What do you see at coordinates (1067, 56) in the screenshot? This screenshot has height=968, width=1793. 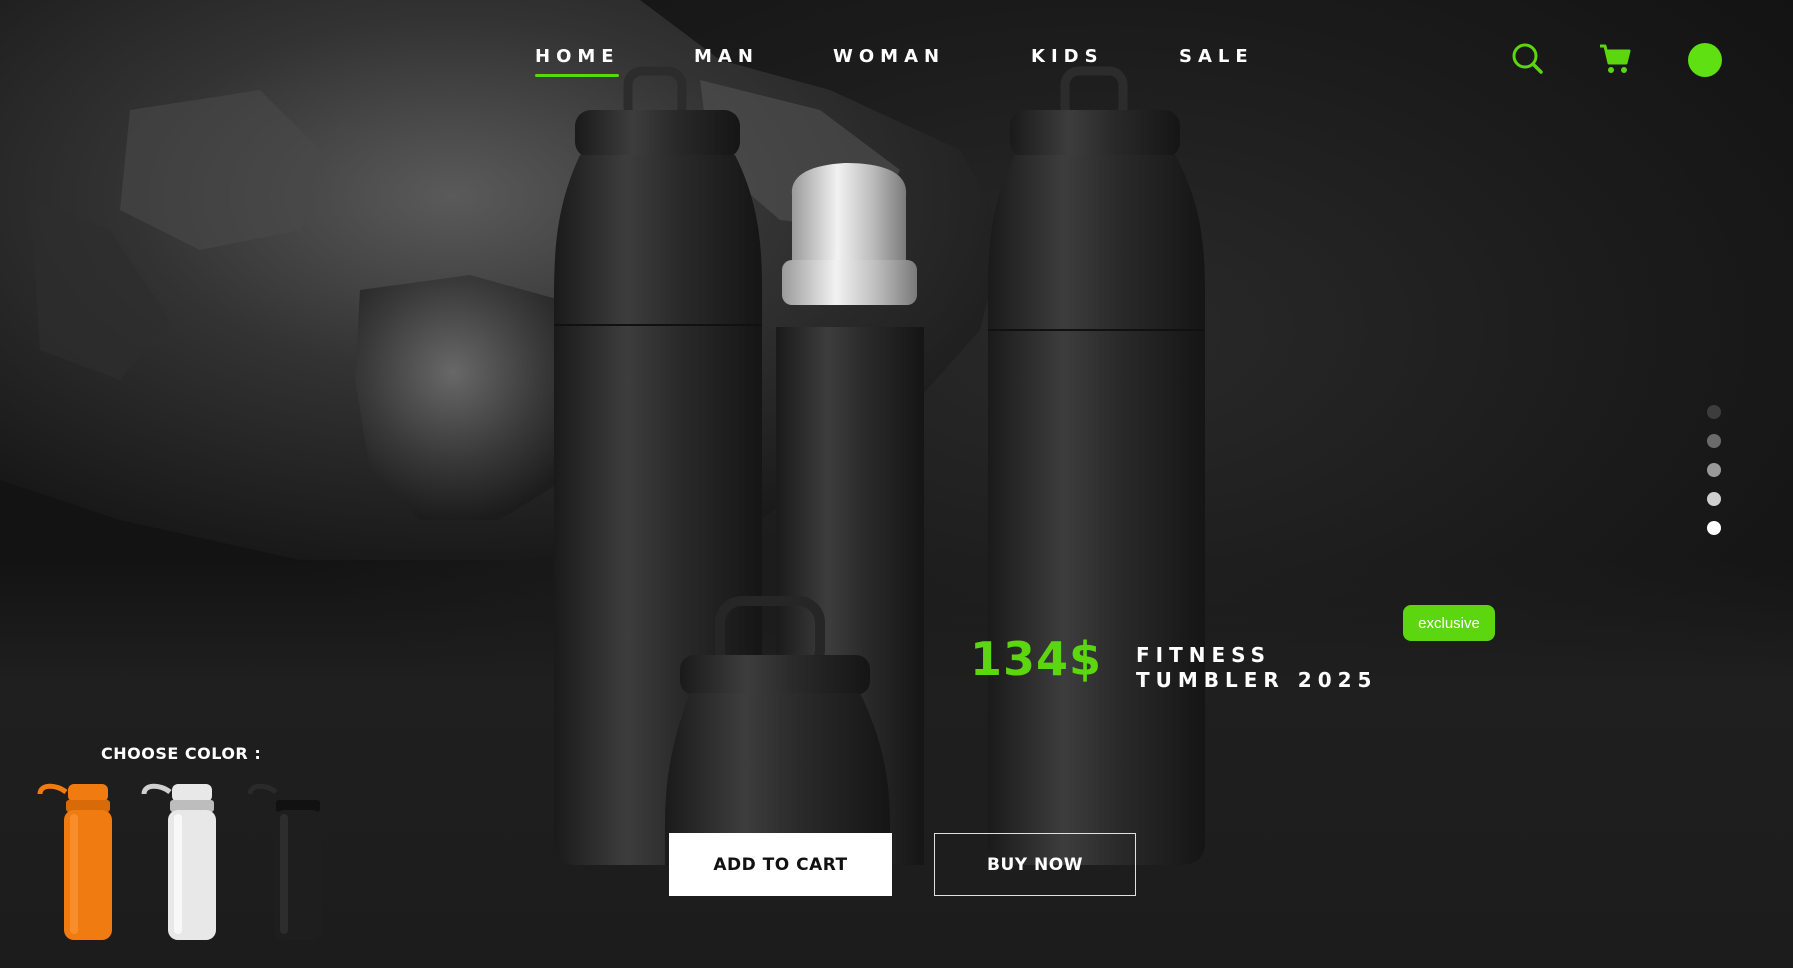 I see `nav-item-kids: KIDS` at bounding box center [1067, 56].